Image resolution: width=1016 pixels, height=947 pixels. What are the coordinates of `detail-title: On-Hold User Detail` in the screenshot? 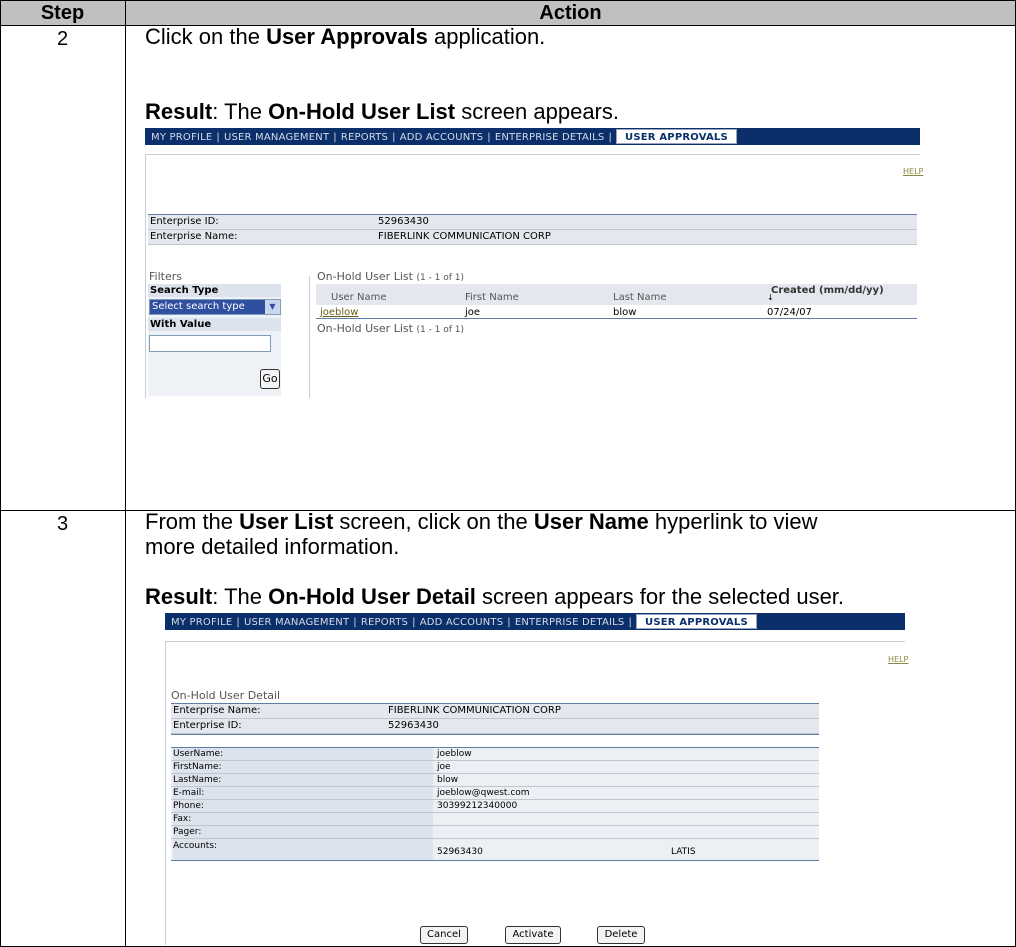 It's located at (226, 695).